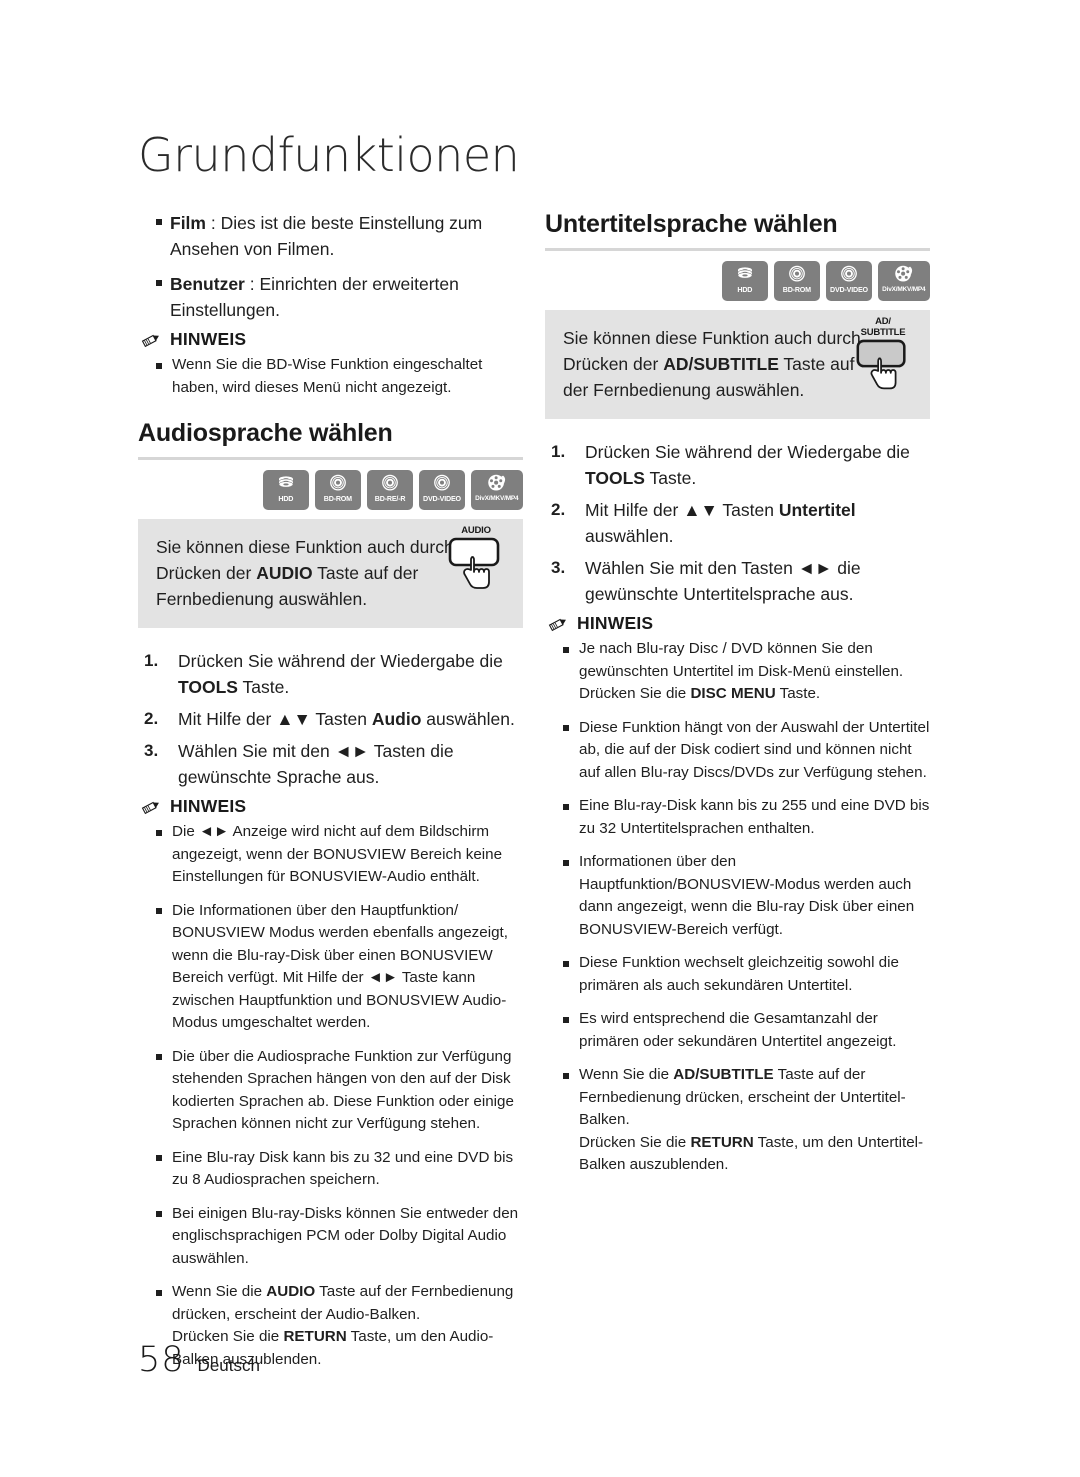 Image resolution: width=1080 pixels, height=1477 pixels. What do you see at coordinates (883, 358) in the screenshot?
I see `ad-subtitle-remote-button: AD/ SUBTITLE` at bounding box center [883, 358].